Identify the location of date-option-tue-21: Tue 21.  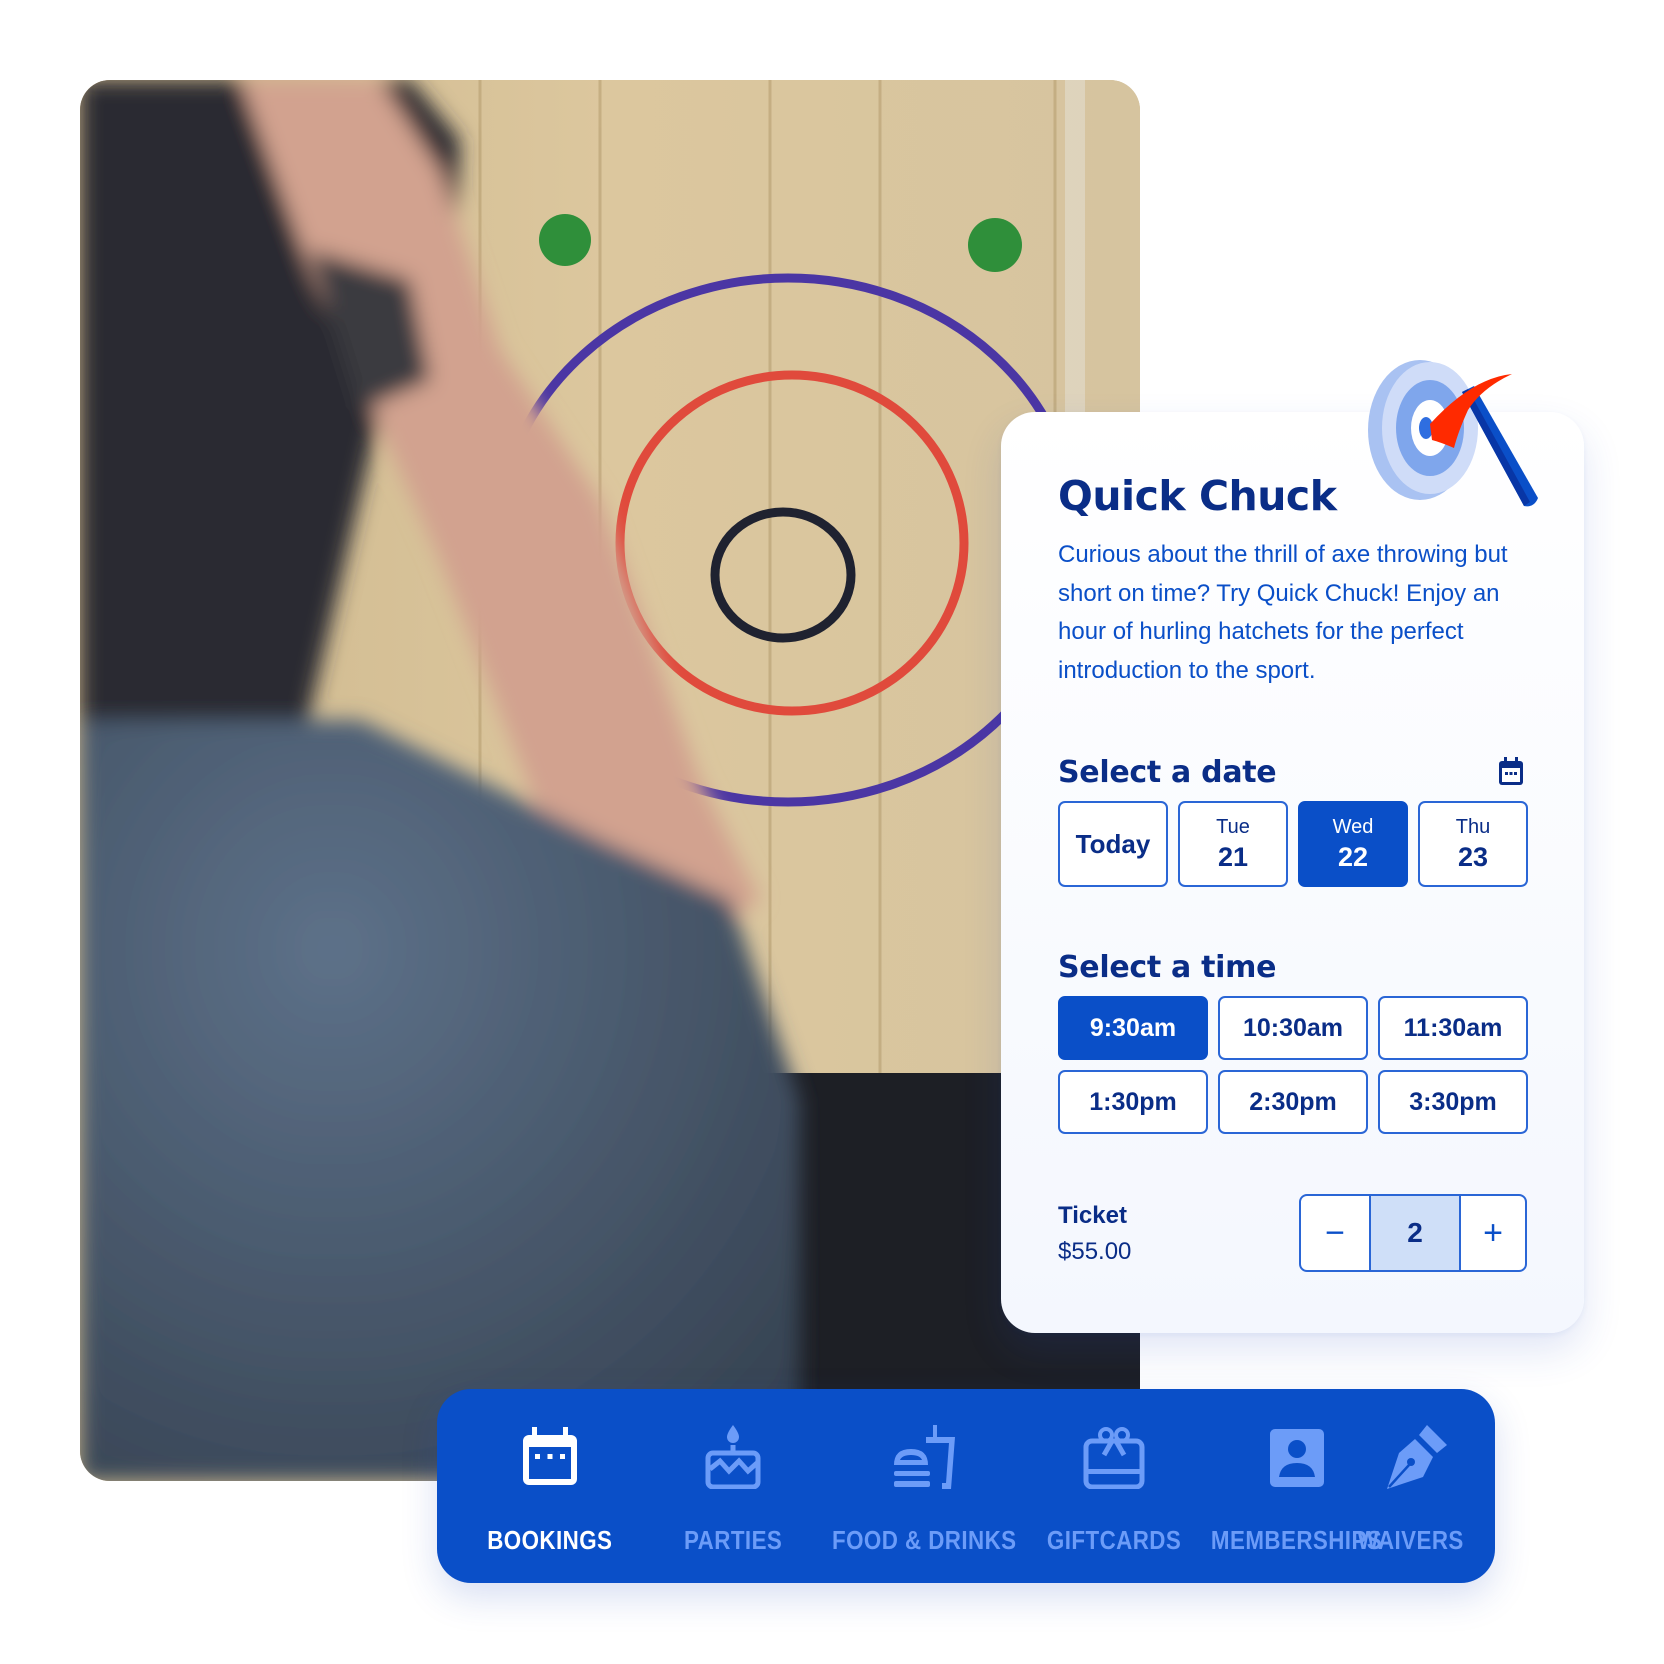
(1233, 844).